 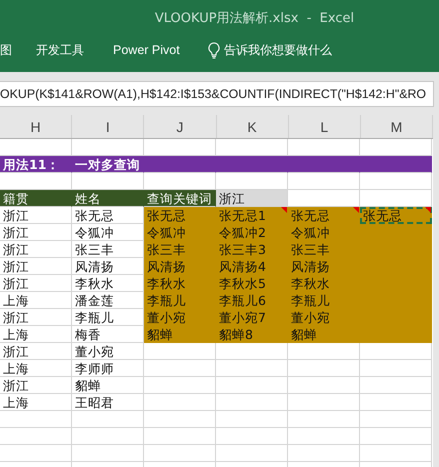 What do you see at coordinates (60, 50) in the screenshot?
I see `ribbon-tab: 开发工具` at bounding box center [60, 50].